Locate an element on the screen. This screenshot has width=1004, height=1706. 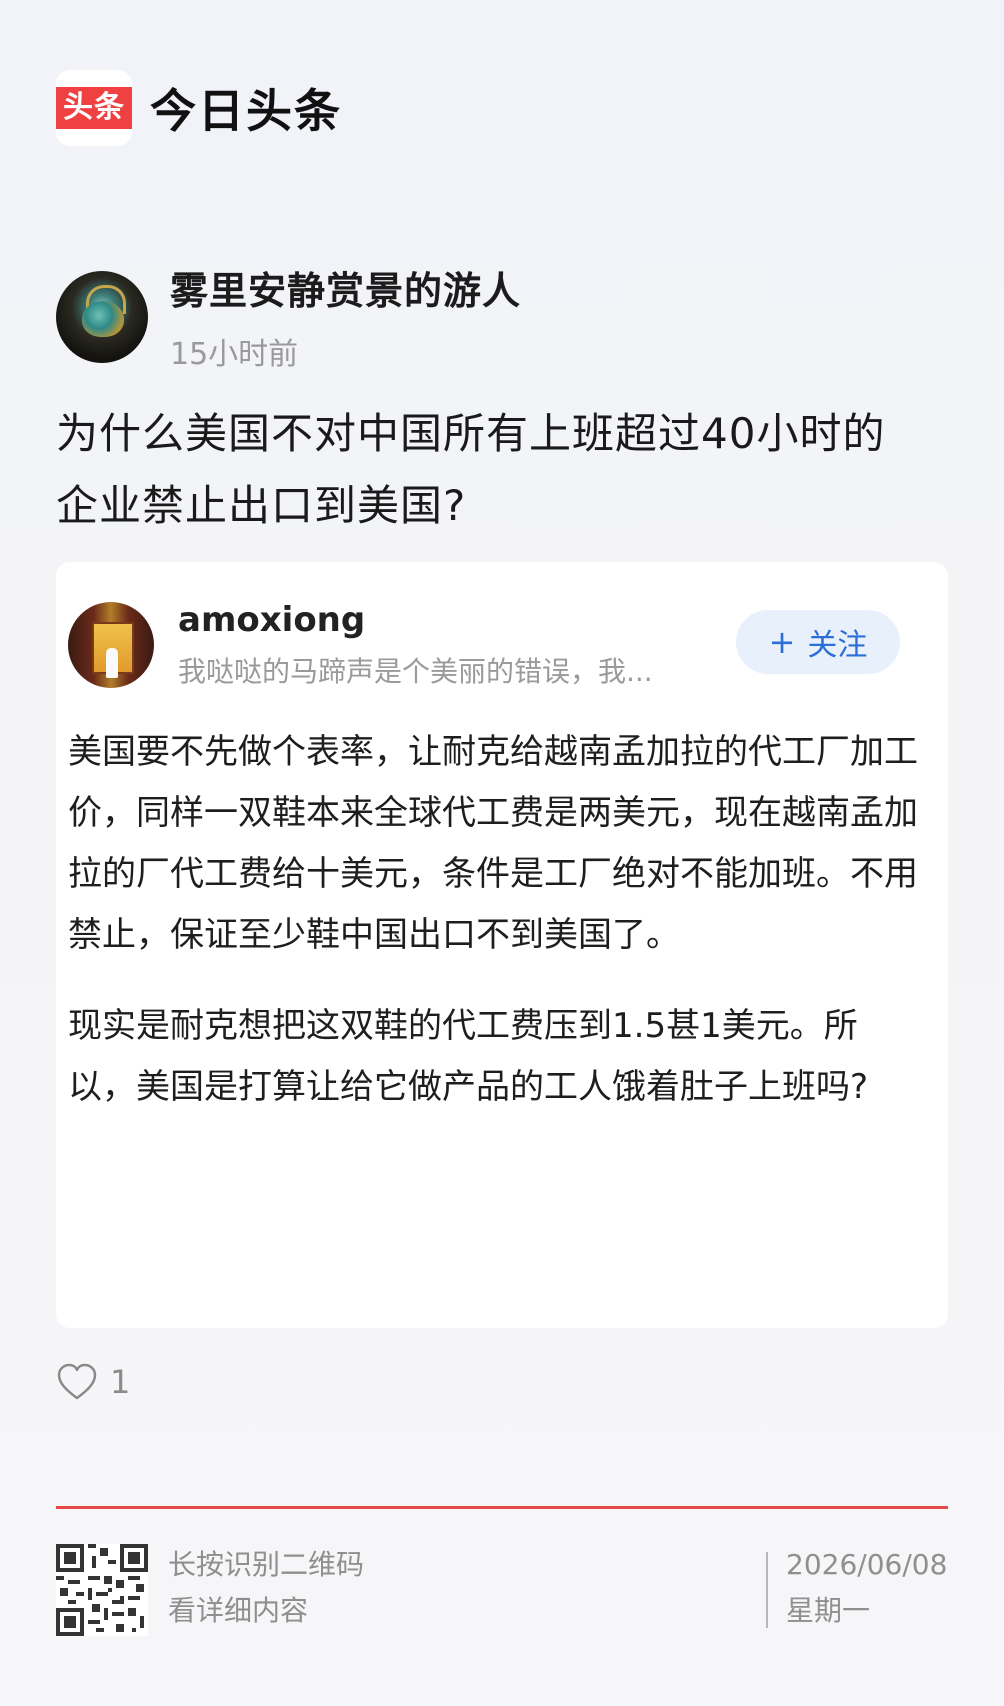
plus-icon: + is located at coordinates (782, 642).